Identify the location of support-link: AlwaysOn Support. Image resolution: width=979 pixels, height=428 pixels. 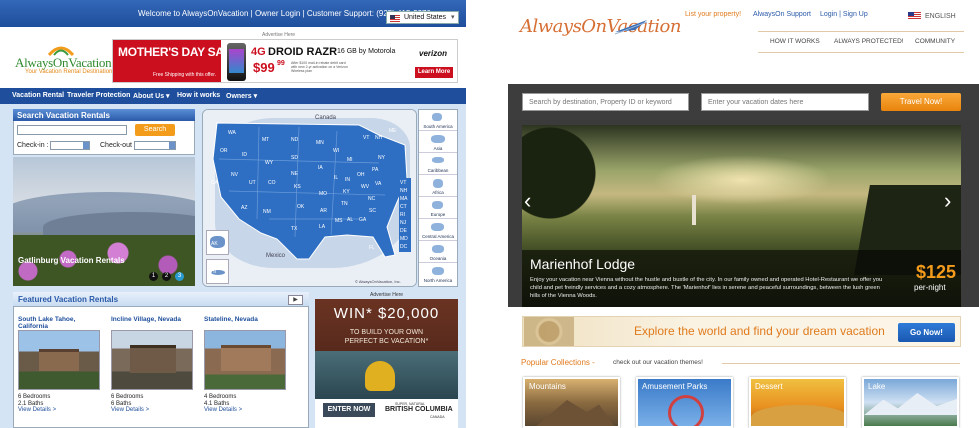
(782, 14).